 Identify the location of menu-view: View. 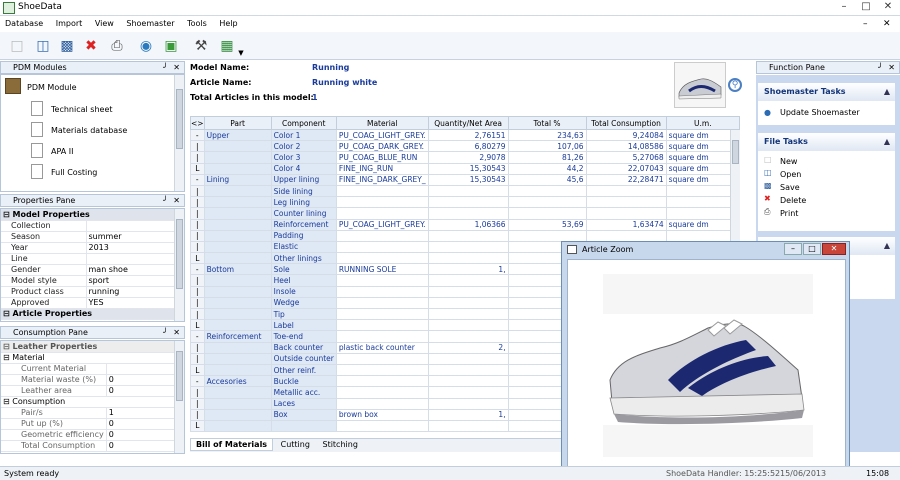
(104, 22).